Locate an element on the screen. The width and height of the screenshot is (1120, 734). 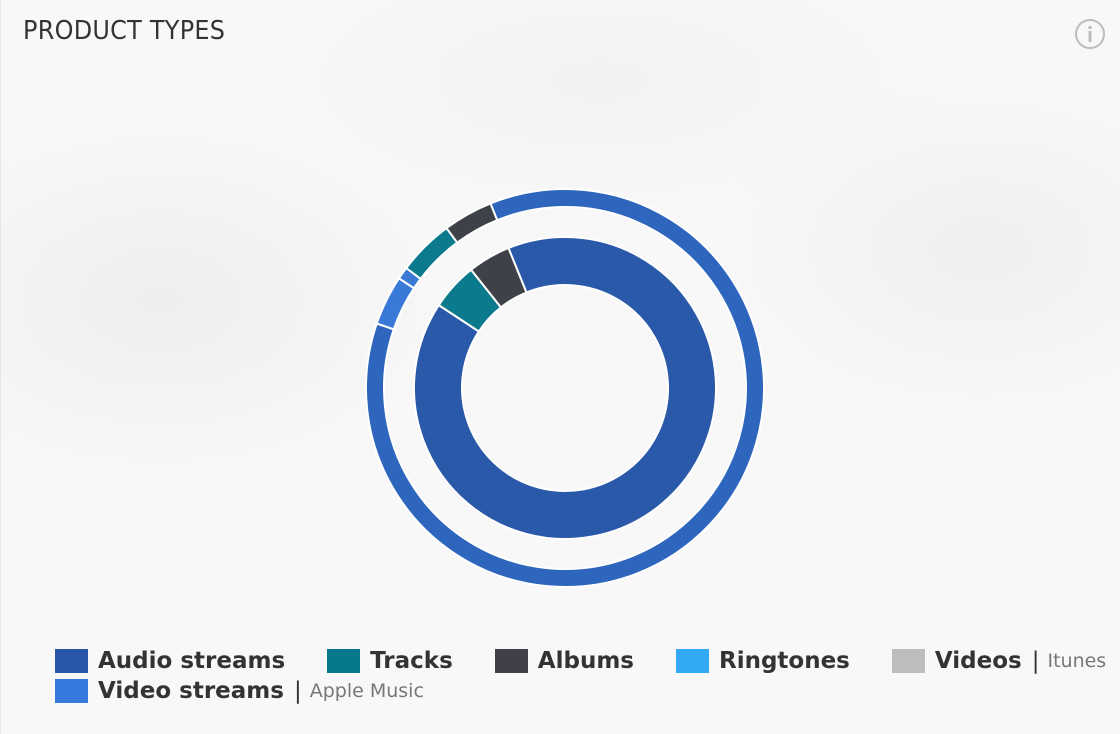
legend-item-audio-streams: Audio streams is located at coordinates (170, 661).